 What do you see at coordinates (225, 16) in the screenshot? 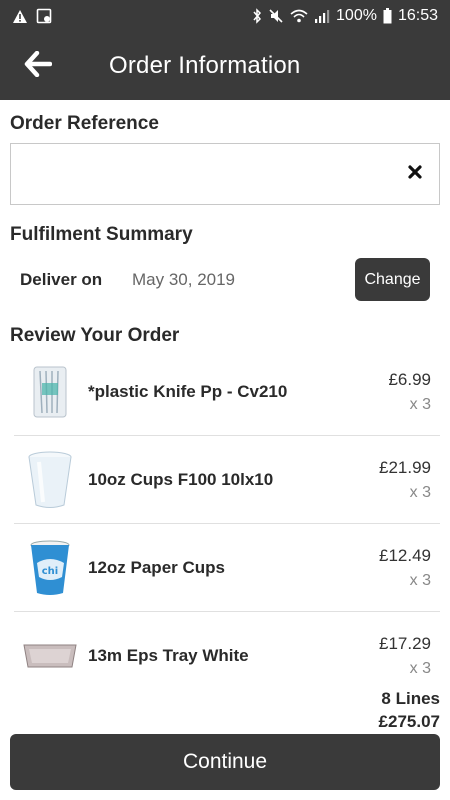
I see `status-bar: 100% 16:53` at bounding box center [225, 16].